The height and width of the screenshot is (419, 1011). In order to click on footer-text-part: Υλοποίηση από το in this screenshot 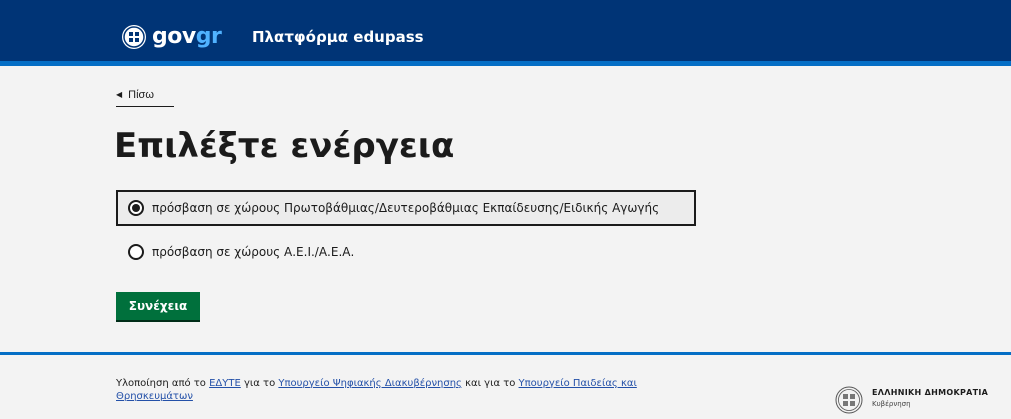, I will do `click(163, 383)`.